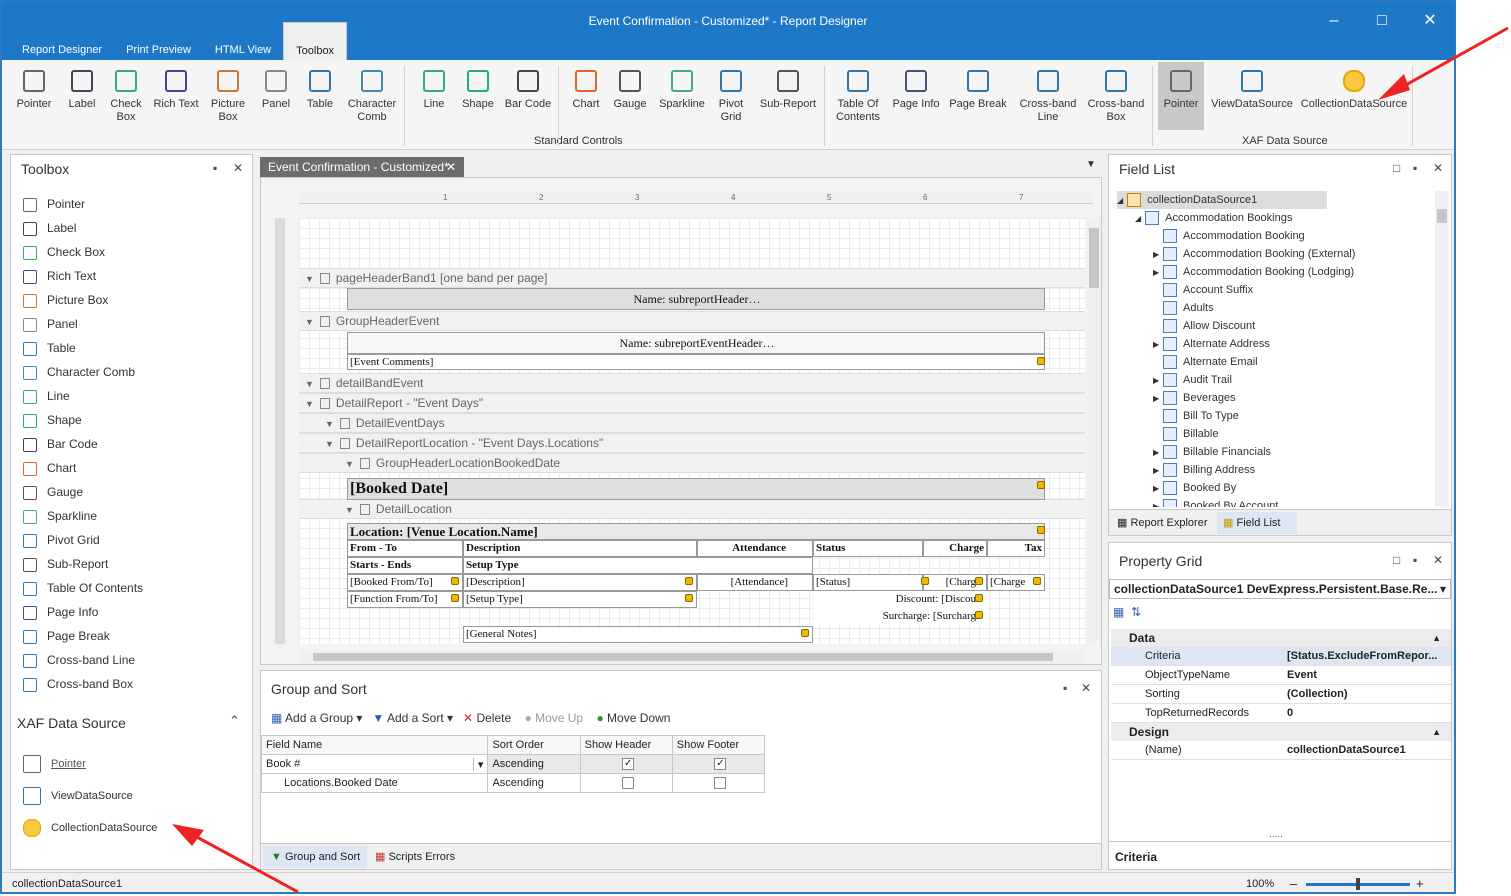  Describe the element at coordinates (1162, 523) in the screenshot. I see `tab-report-explorer: ▦ Report Explorer` at that location.